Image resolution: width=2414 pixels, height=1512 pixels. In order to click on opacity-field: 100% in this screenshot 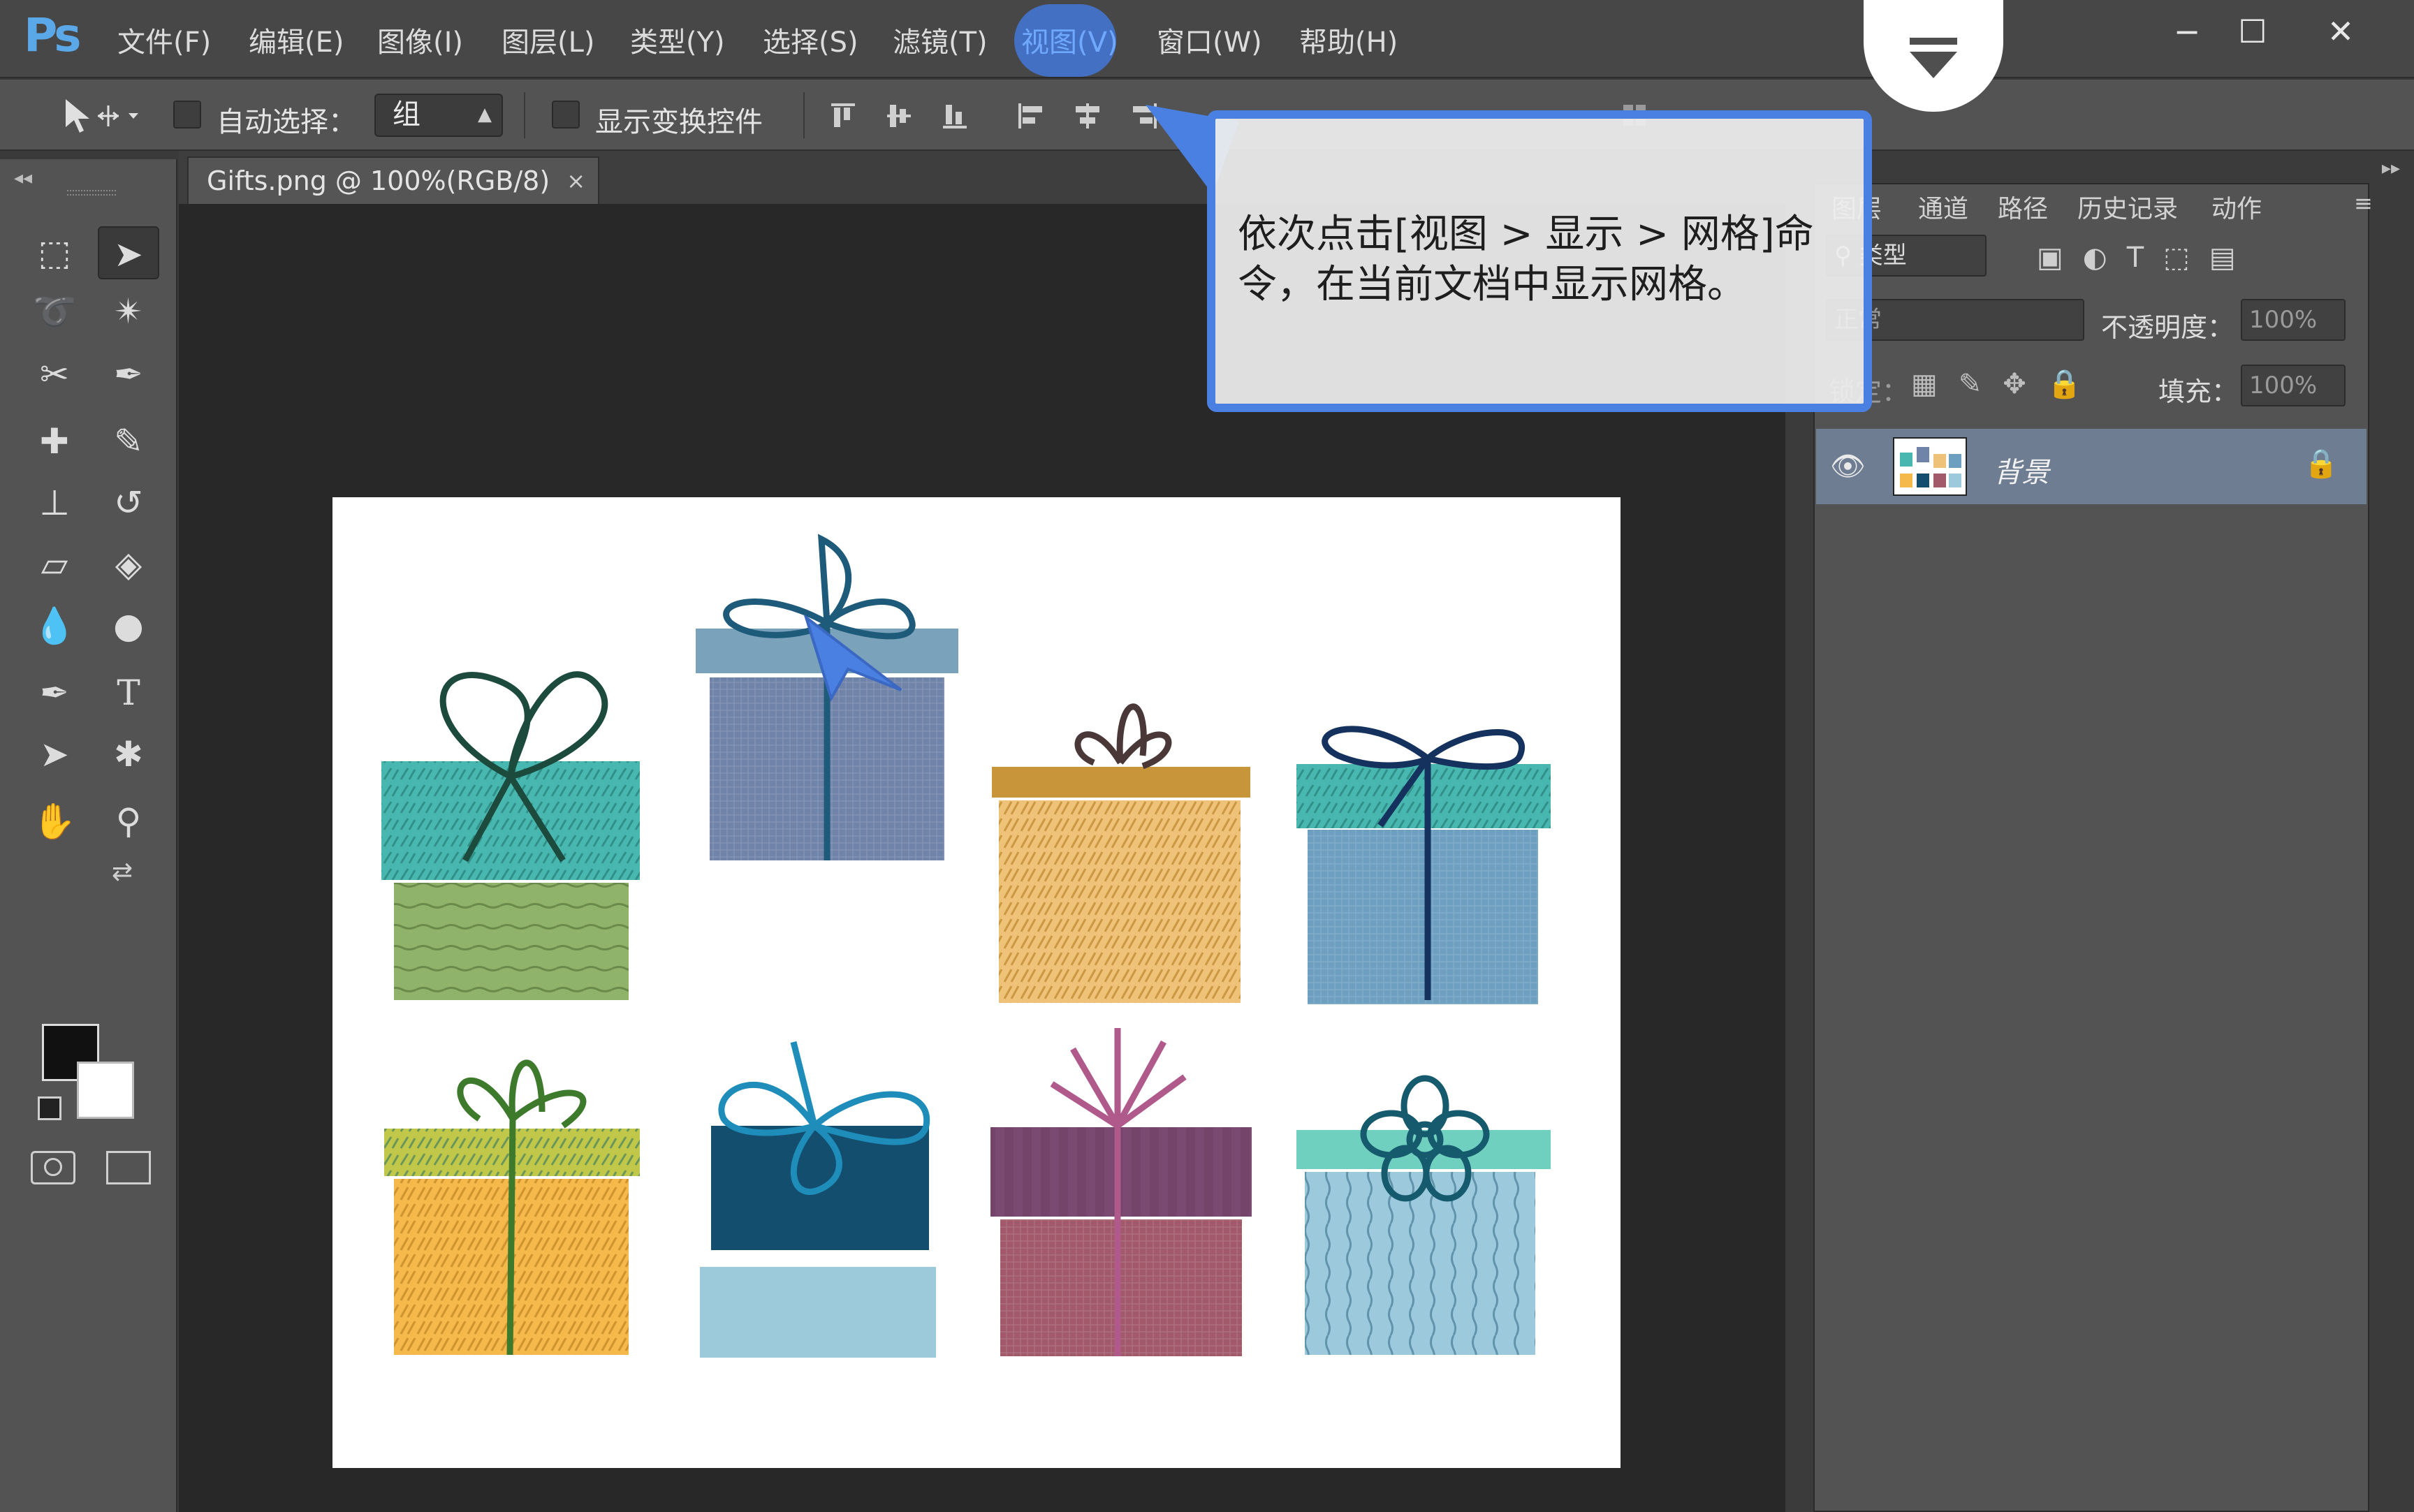, I will do `click(2293, 320)`.